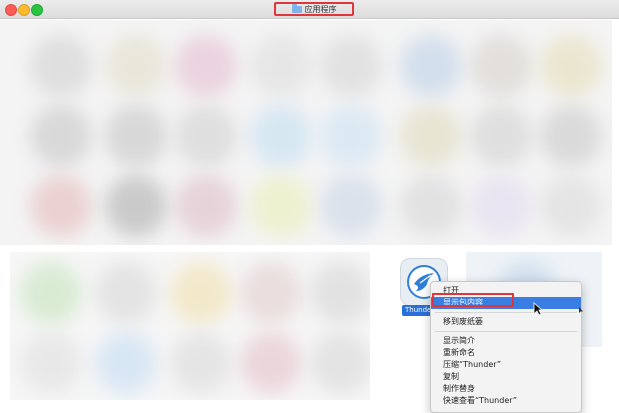 The height and width of the screenshot is (413, 619). Describe the element at coordinates (506, 353) in the screenshot. I see `menu-item-rename: 重新命名` at that location.